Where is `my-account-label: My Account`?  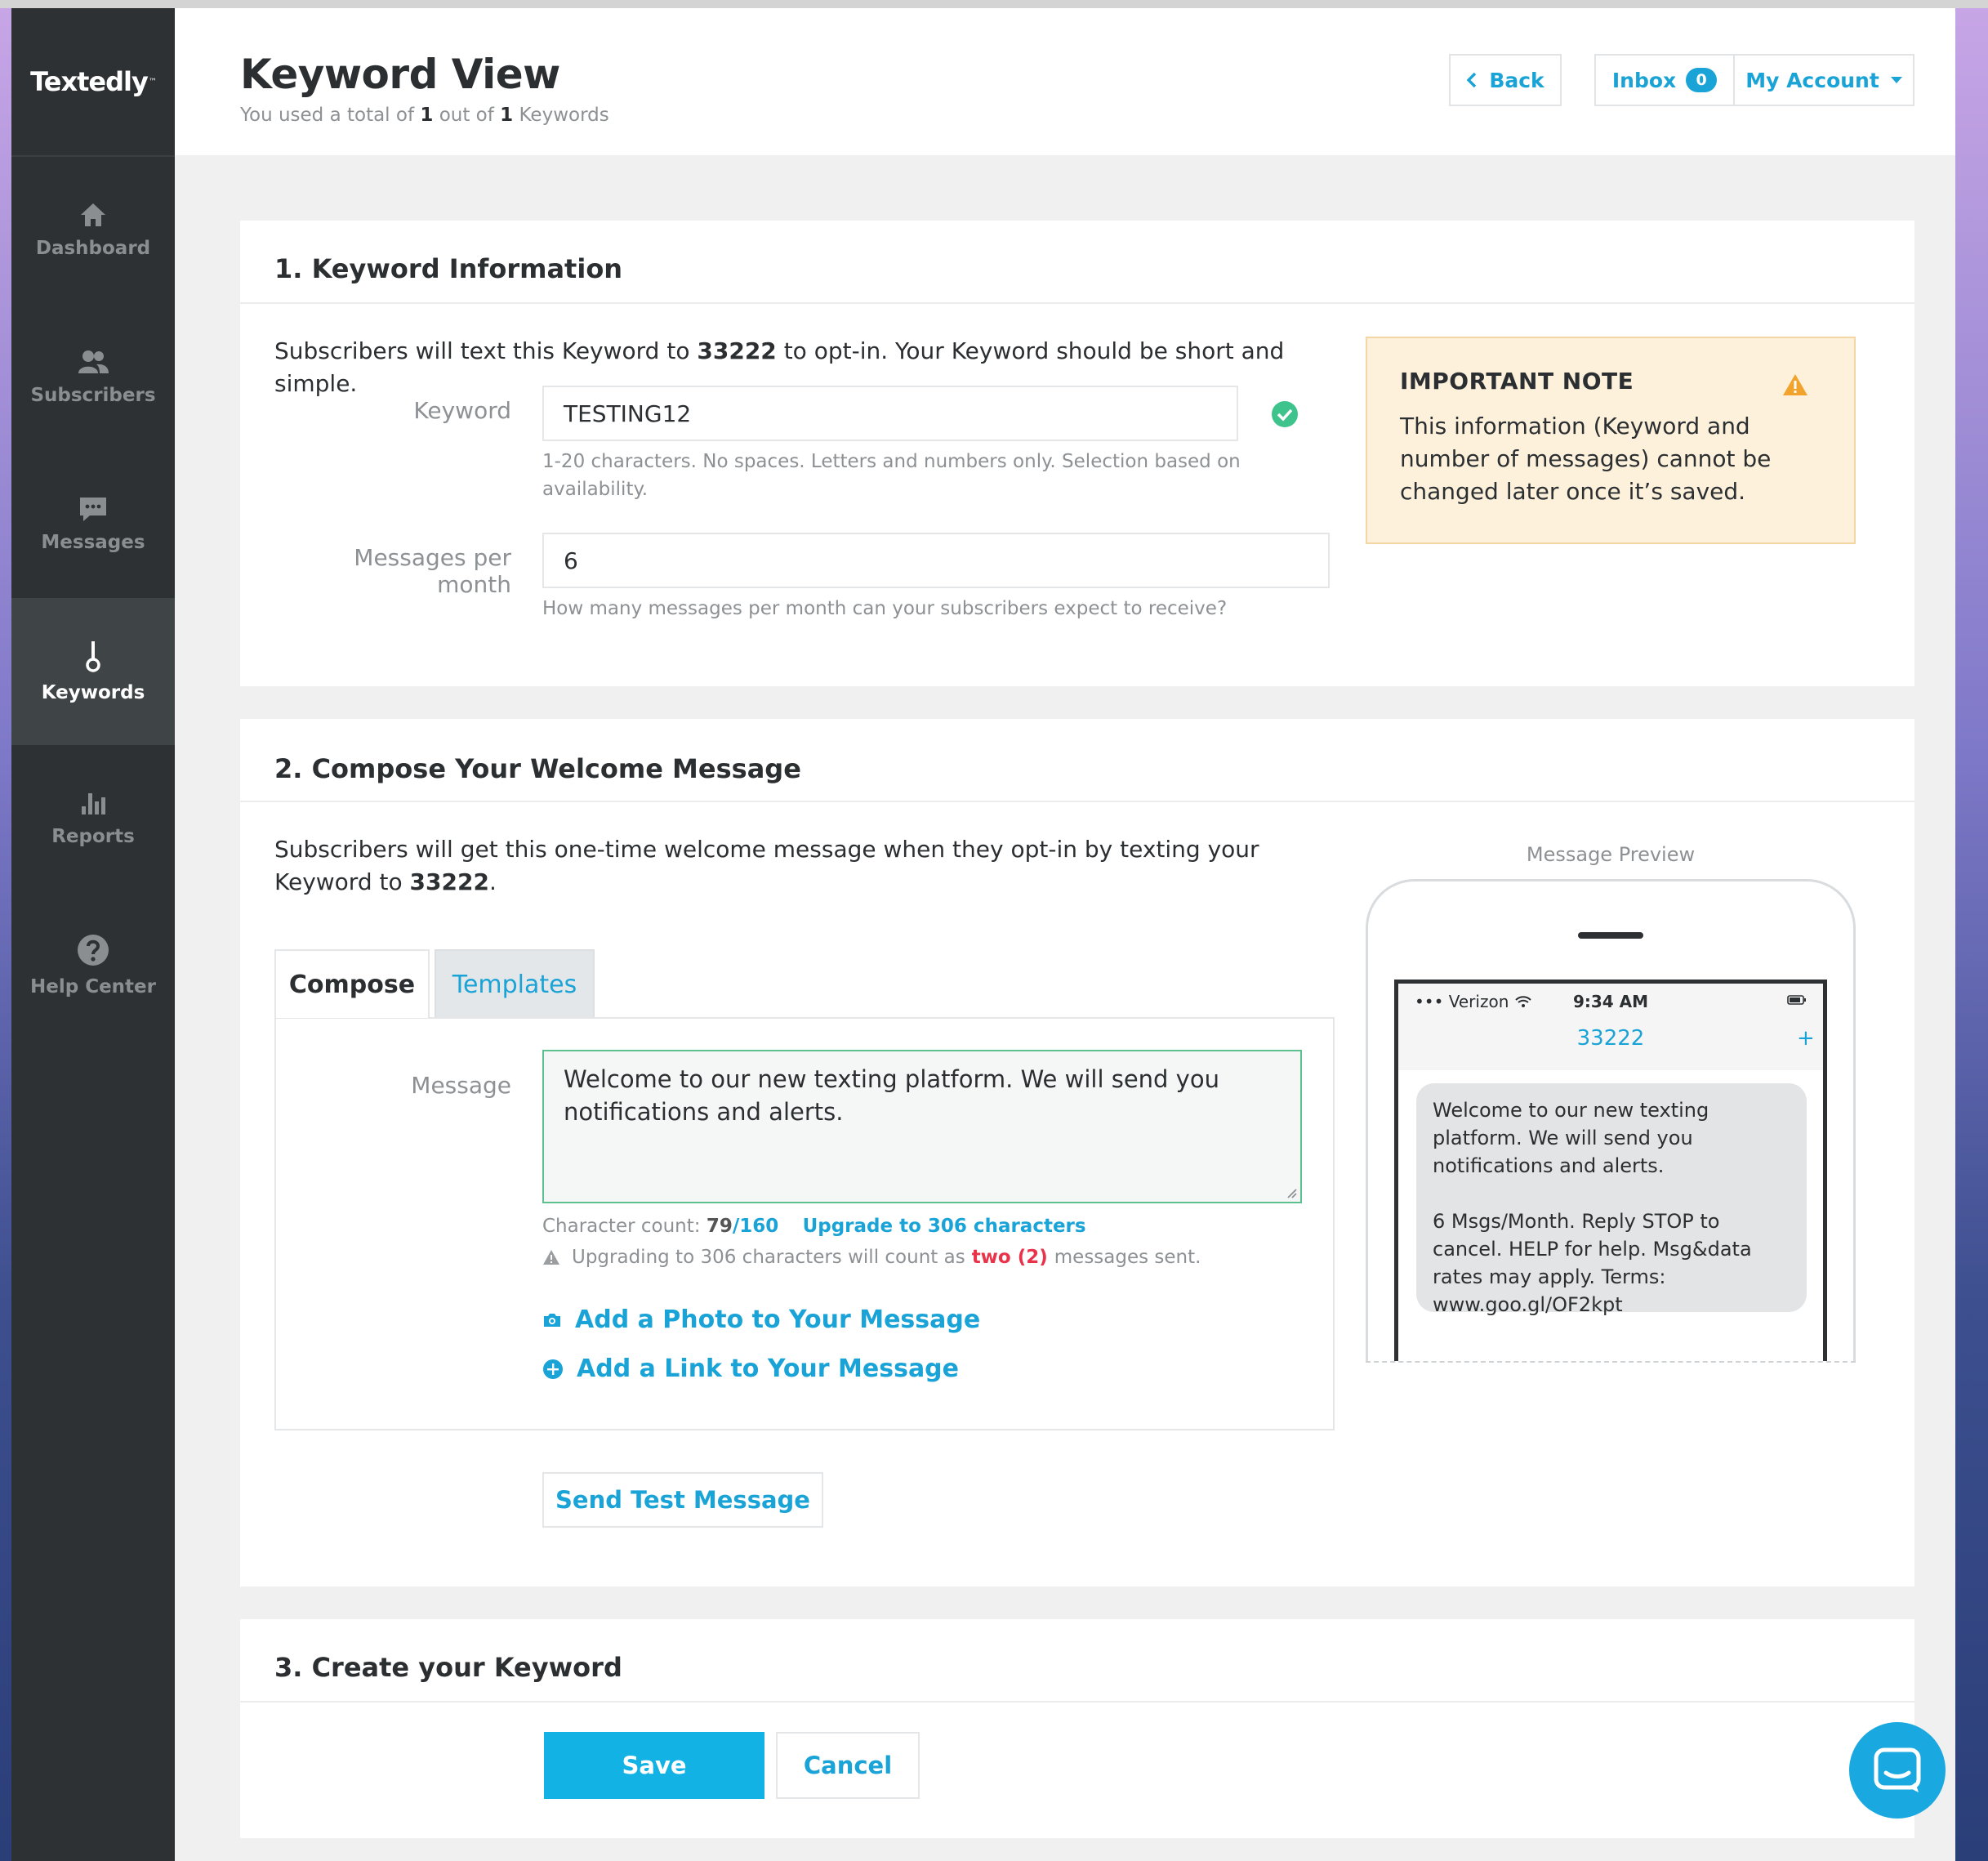 my-account-label: My Account is located at coordinates (1812, 80).